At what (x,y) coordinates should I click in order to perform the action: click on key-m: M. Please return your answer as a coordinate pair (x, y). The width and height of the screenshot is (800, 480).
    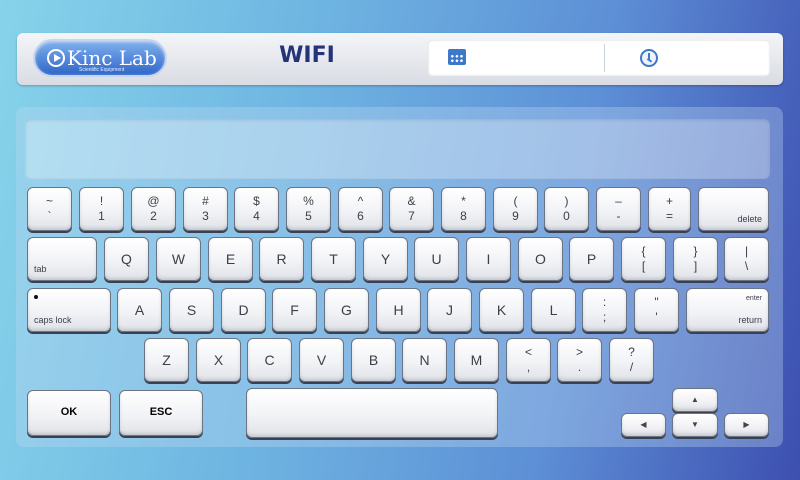
    Looking at the image, I should click on (476, 360).